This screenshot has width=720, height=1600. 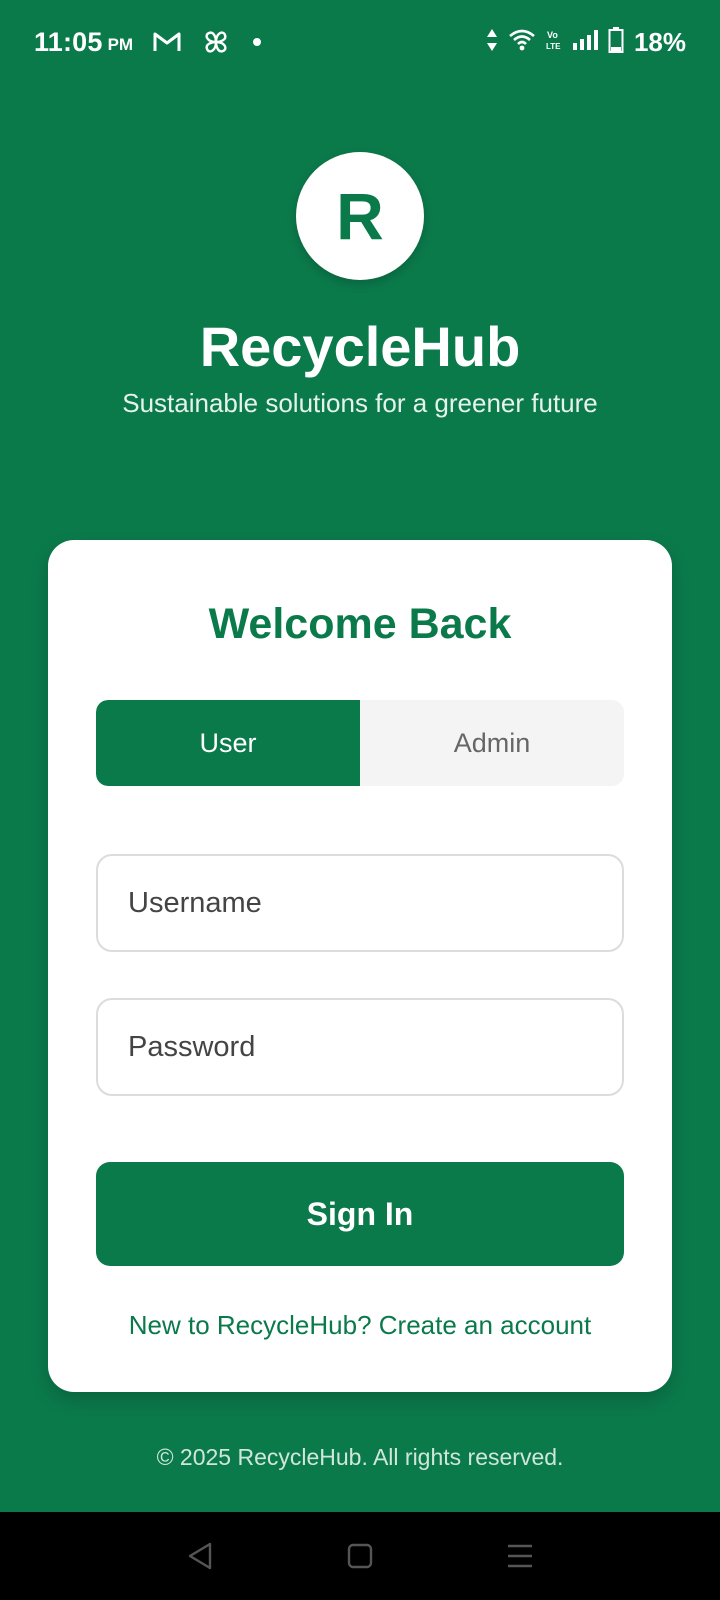 I want to click on status-bar: 11:05 PM Vo LTE 18%, so click(x=360, y=42).